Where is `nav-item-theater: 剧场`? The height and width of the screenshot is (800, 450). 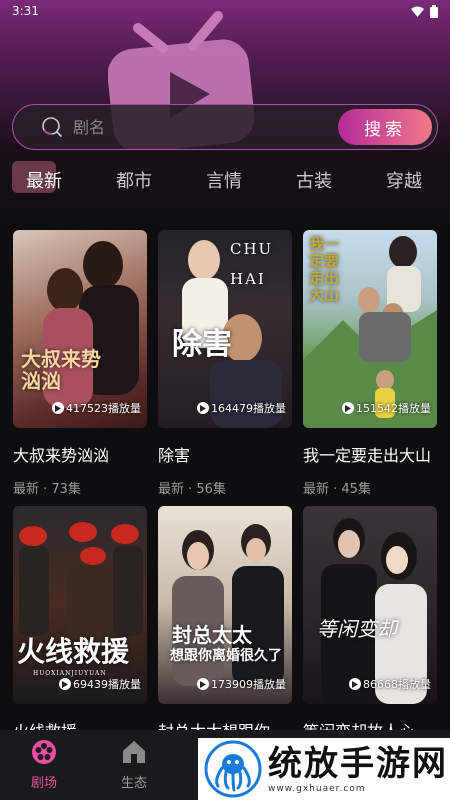
nav-item-theater: 剧场 is located at coordinates (44, 764).